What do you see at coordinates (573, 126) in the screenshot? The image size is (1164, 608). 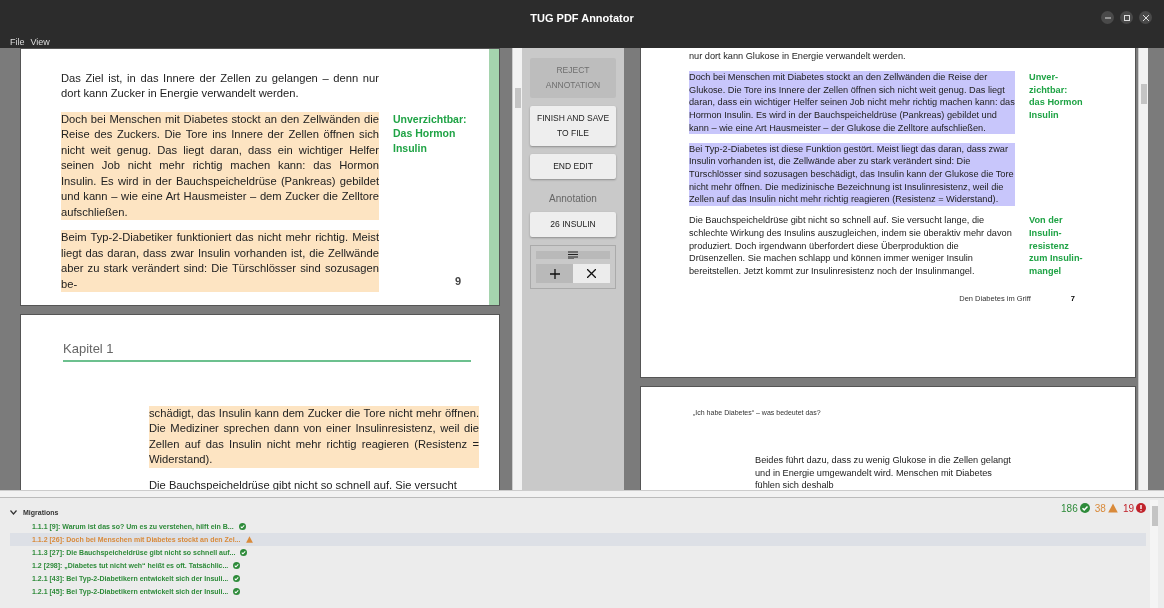 I see `action-button: FINISH AND SAVE TO FILE` at bounding box center [573, 126].